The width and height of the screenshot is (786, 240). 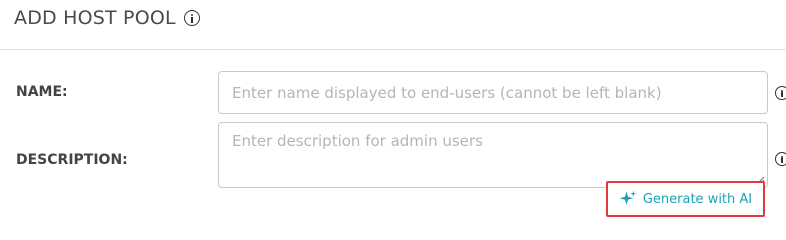 I want to click on title-info-icon, so click(x=191, y=18).